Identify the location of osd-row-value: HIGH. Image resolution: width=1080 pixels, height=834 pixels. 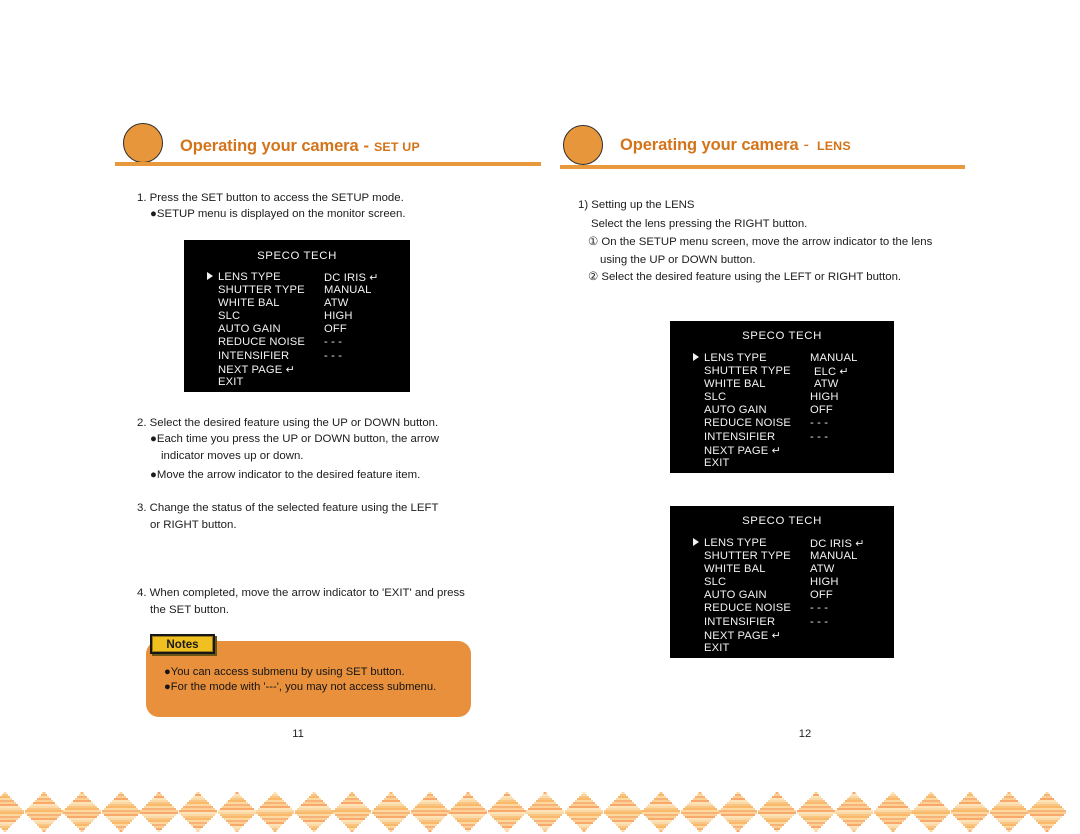
(338, 316).